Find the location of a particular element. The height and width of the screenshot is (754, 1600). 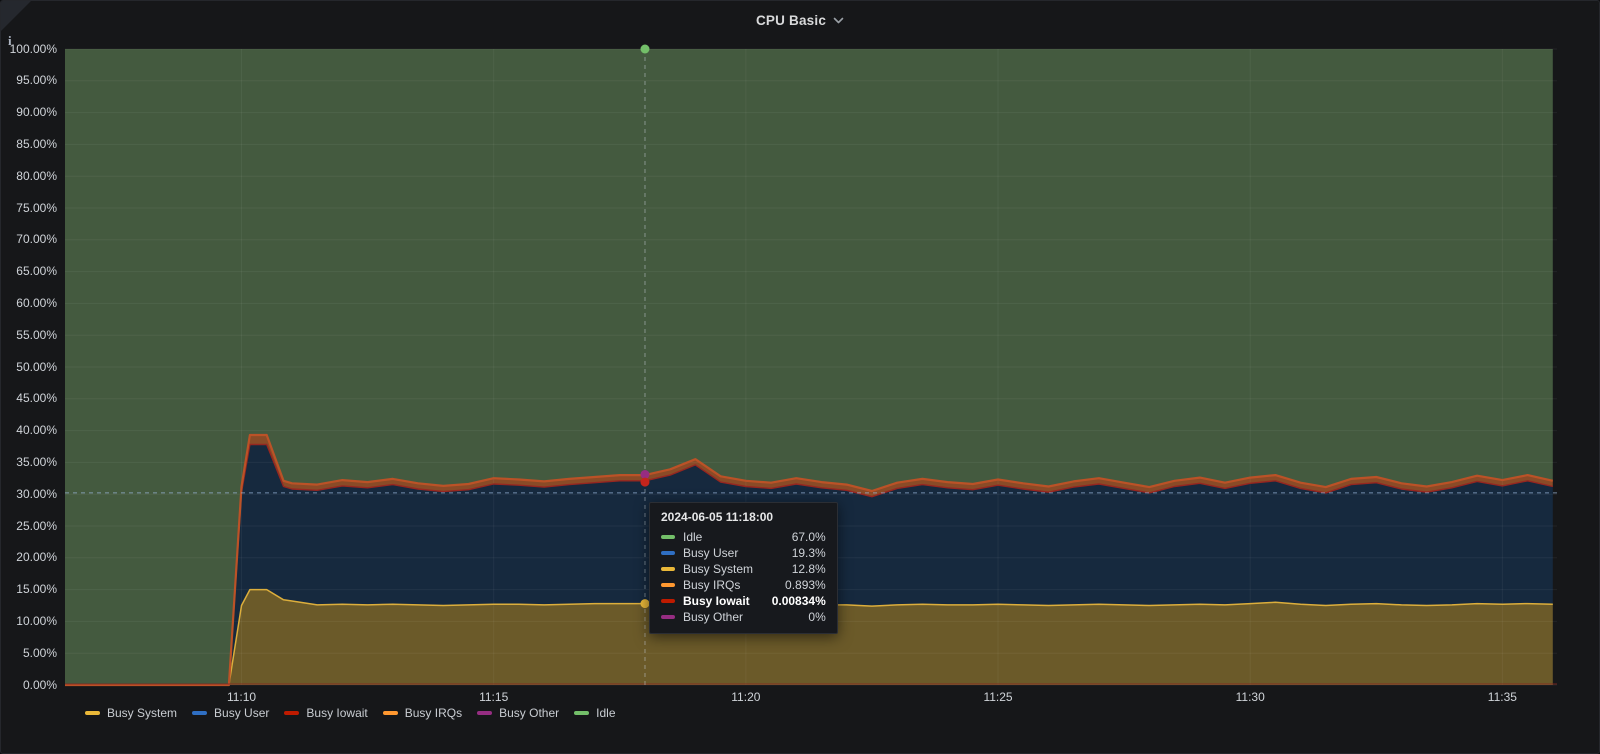

legend-item-busy-other: Busy Other is located at coordinates (518, 713).